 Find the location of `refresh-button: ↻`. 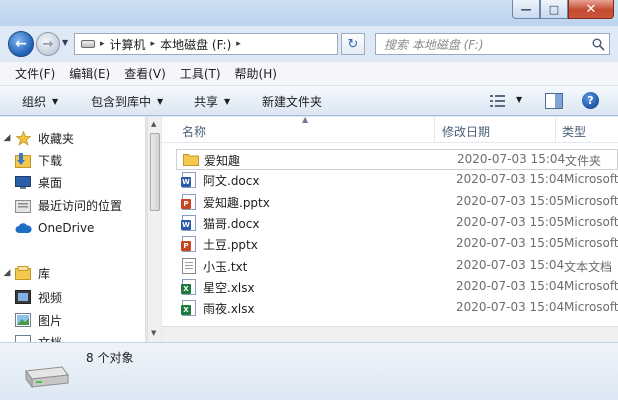

refresh-button: ↻ is located at coordinates (353, 44).